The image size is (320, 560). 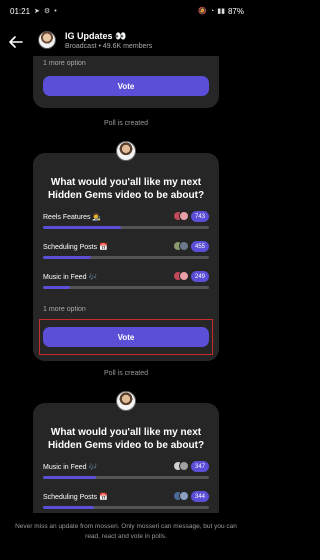 What do you see at coordinates (37, 11) in the screenshot?
I see `telegram-icon: ➤` at bounding box center [37, 11].